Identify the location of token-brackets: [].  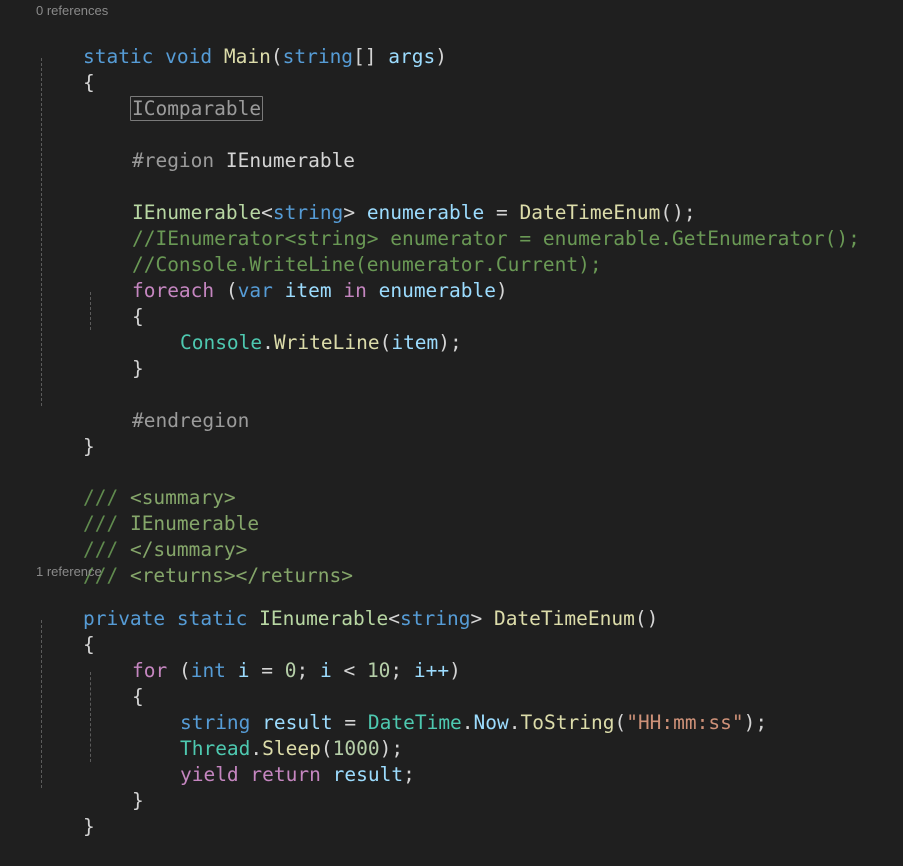
(365, 56).